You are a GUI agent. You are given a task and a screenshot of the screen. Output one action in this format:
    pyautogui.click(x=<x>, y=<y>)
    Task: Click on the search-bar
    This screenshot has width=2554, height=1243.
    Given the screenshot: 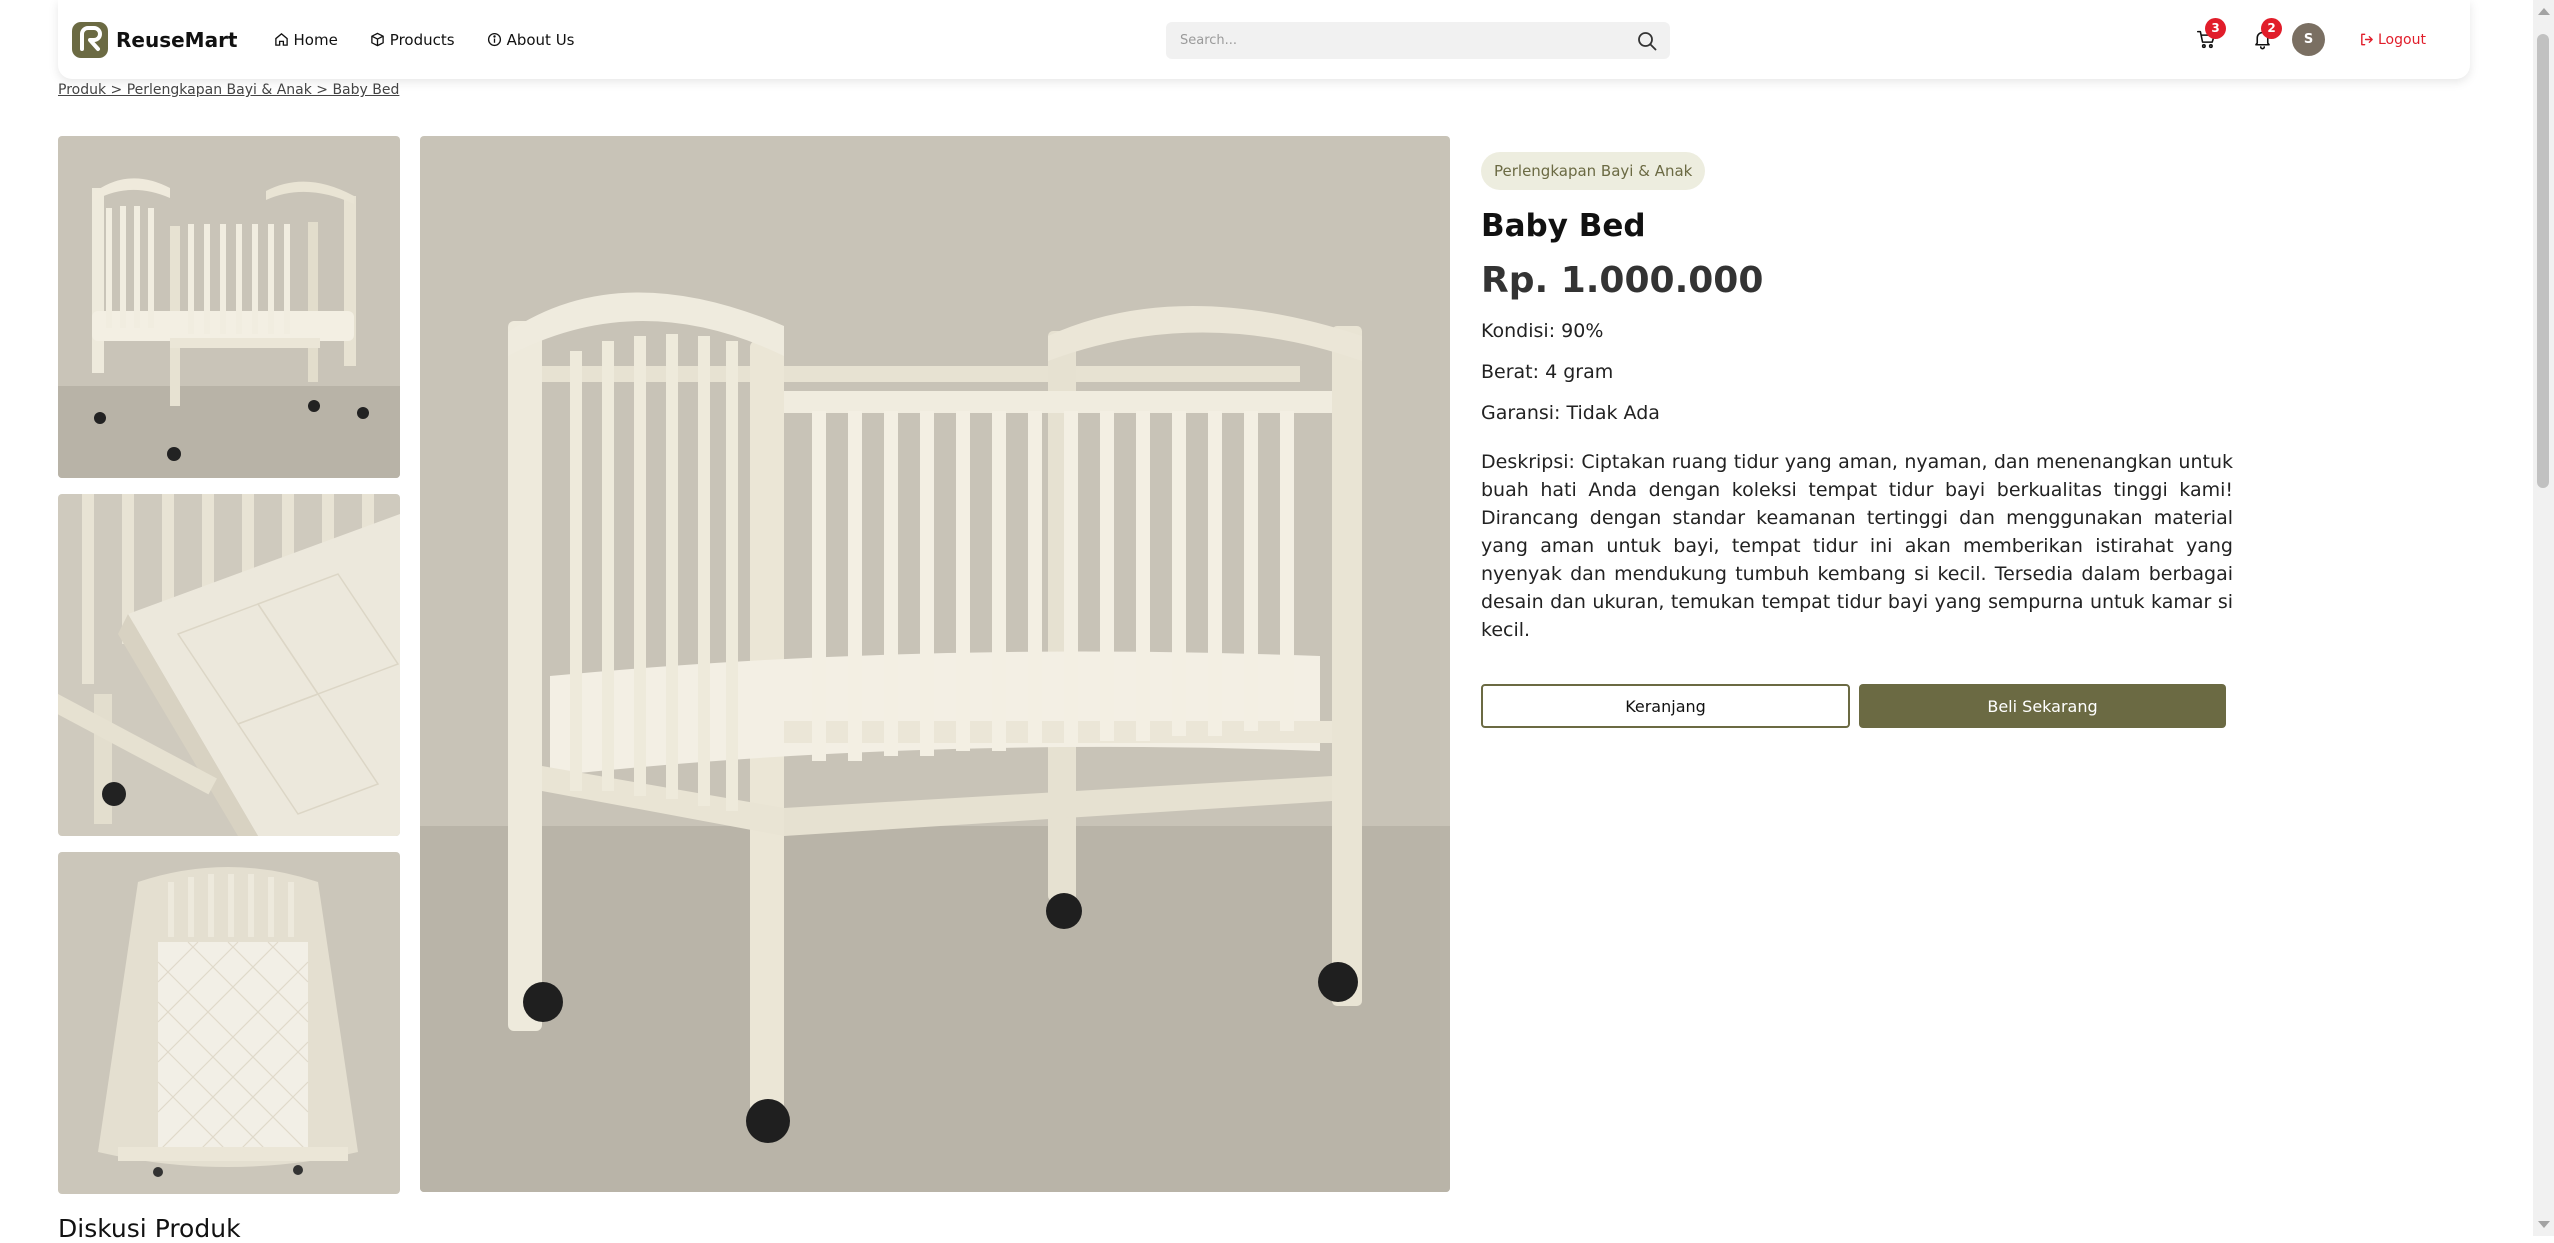 What is the action you would take?
    pyautogui.click(x=1418, y=40)
    